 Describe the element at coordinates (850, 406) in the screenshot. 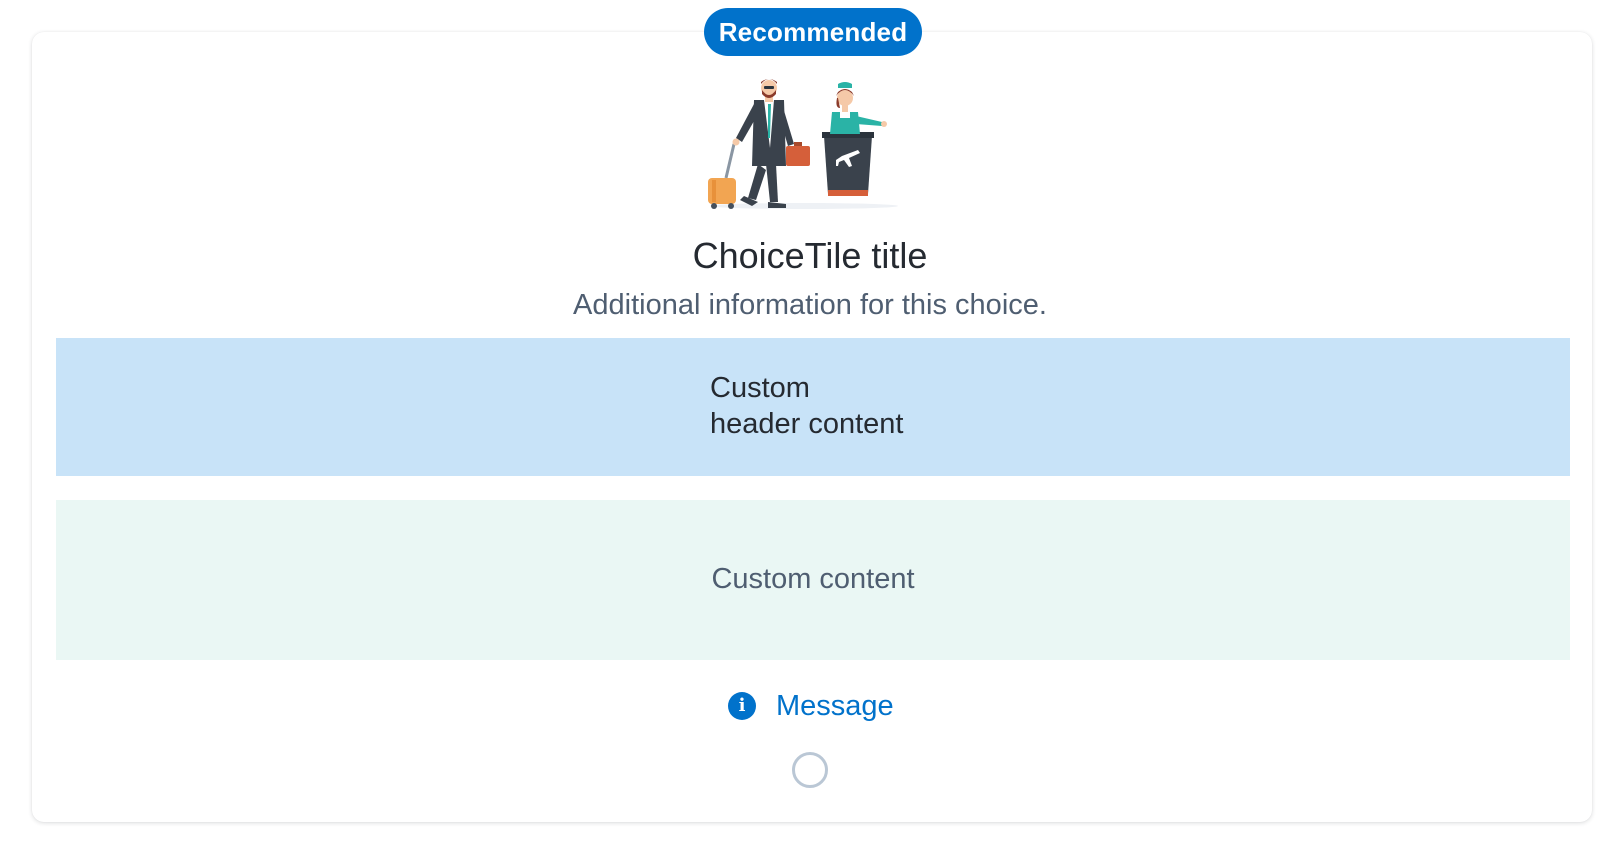

I see `custom-header-text: Custom header content` at that location.